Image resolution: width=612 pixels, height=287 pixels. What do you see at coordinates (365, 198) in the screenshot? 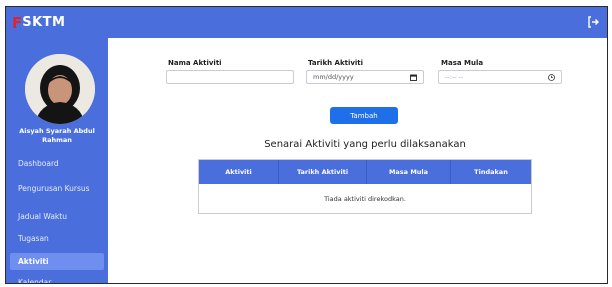
I see `empty-table-message: Tiada aktiviti direkodkan.` at bounding box center [365, 198].